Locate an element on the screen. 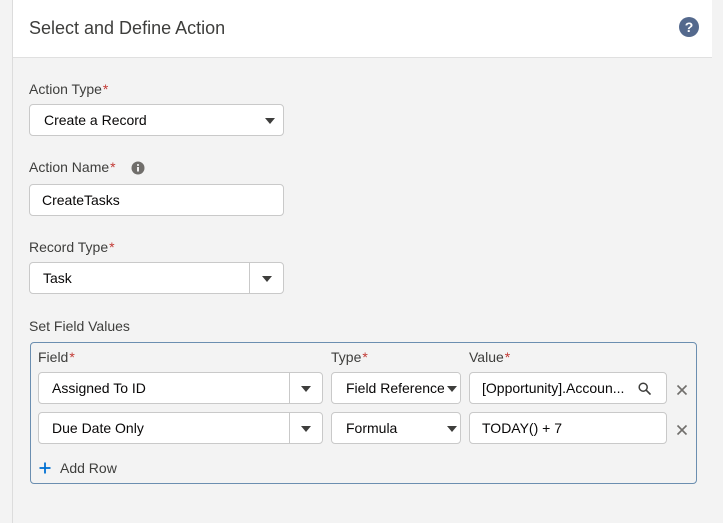 This screenshot has height=523, width=723. action-name-label: Action Name* is located at coordinates (72, 167).